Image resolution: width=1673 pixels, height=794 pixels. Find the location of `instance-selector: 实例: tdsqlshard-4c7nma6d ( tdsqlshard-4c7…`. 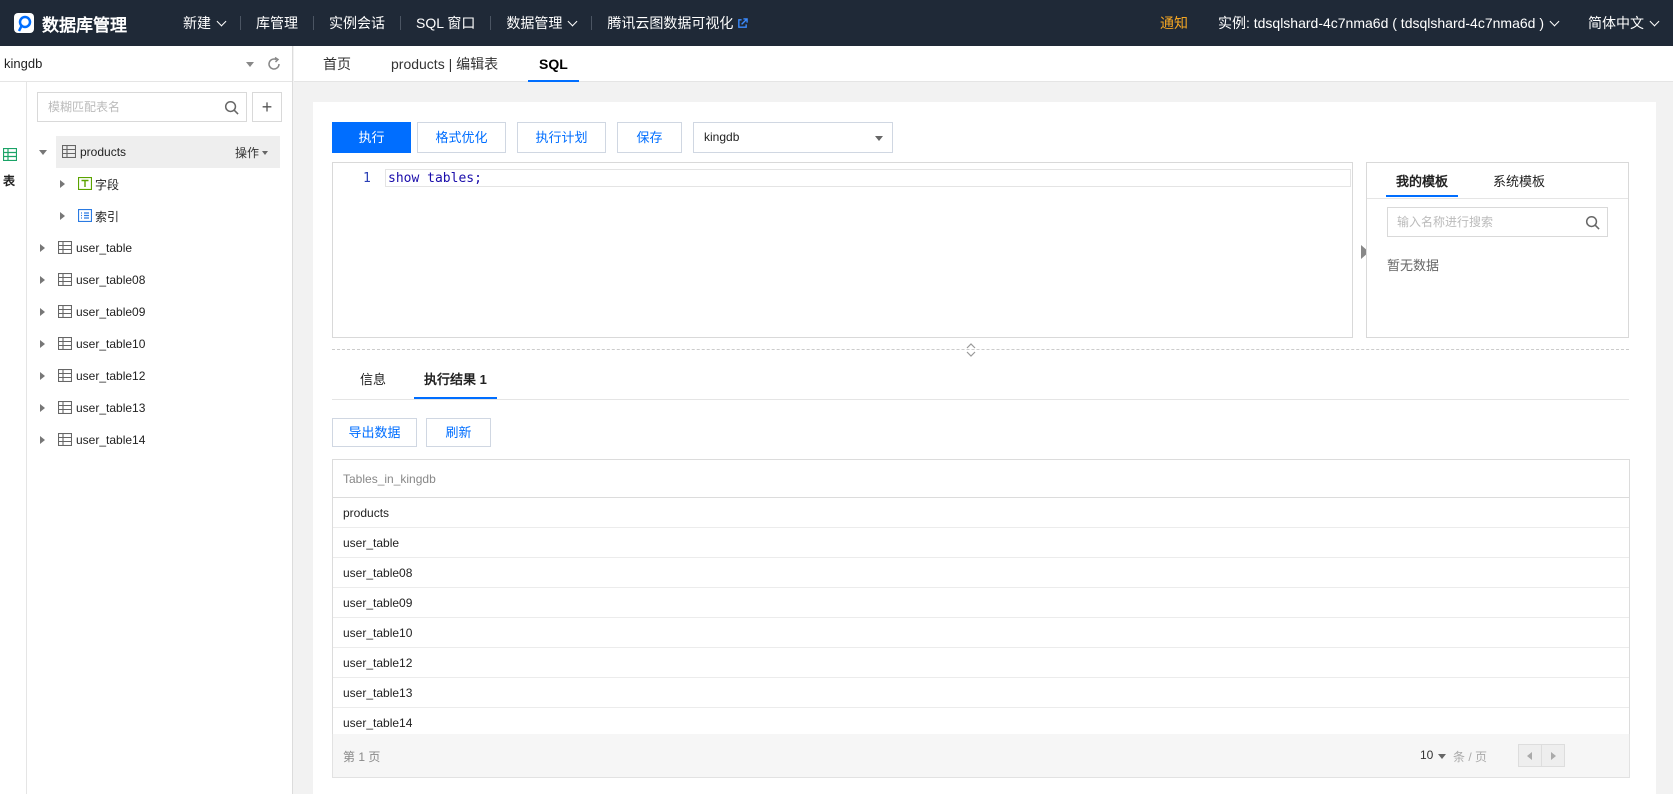

instance-selector: 实例: tdsqlshard-4c7nma6d ( tdsqlshard-4c7… is located at coordinates (1388, 23).